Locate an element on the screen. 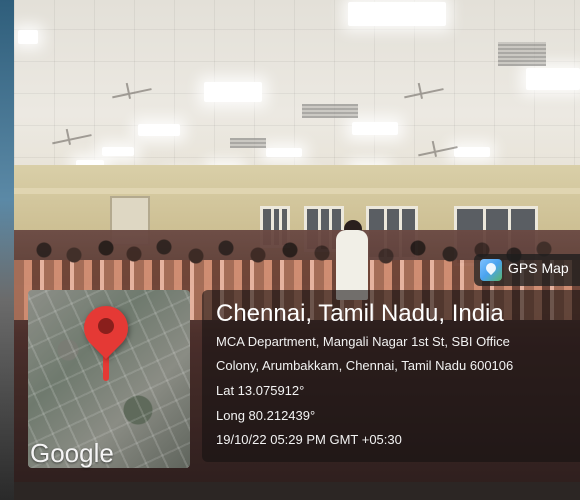 The height and width of the screenshot is (500, 580). timestamp-text: 19/10/22 05:29 PM GMT +05:30 is located at coordinates (309, 439).